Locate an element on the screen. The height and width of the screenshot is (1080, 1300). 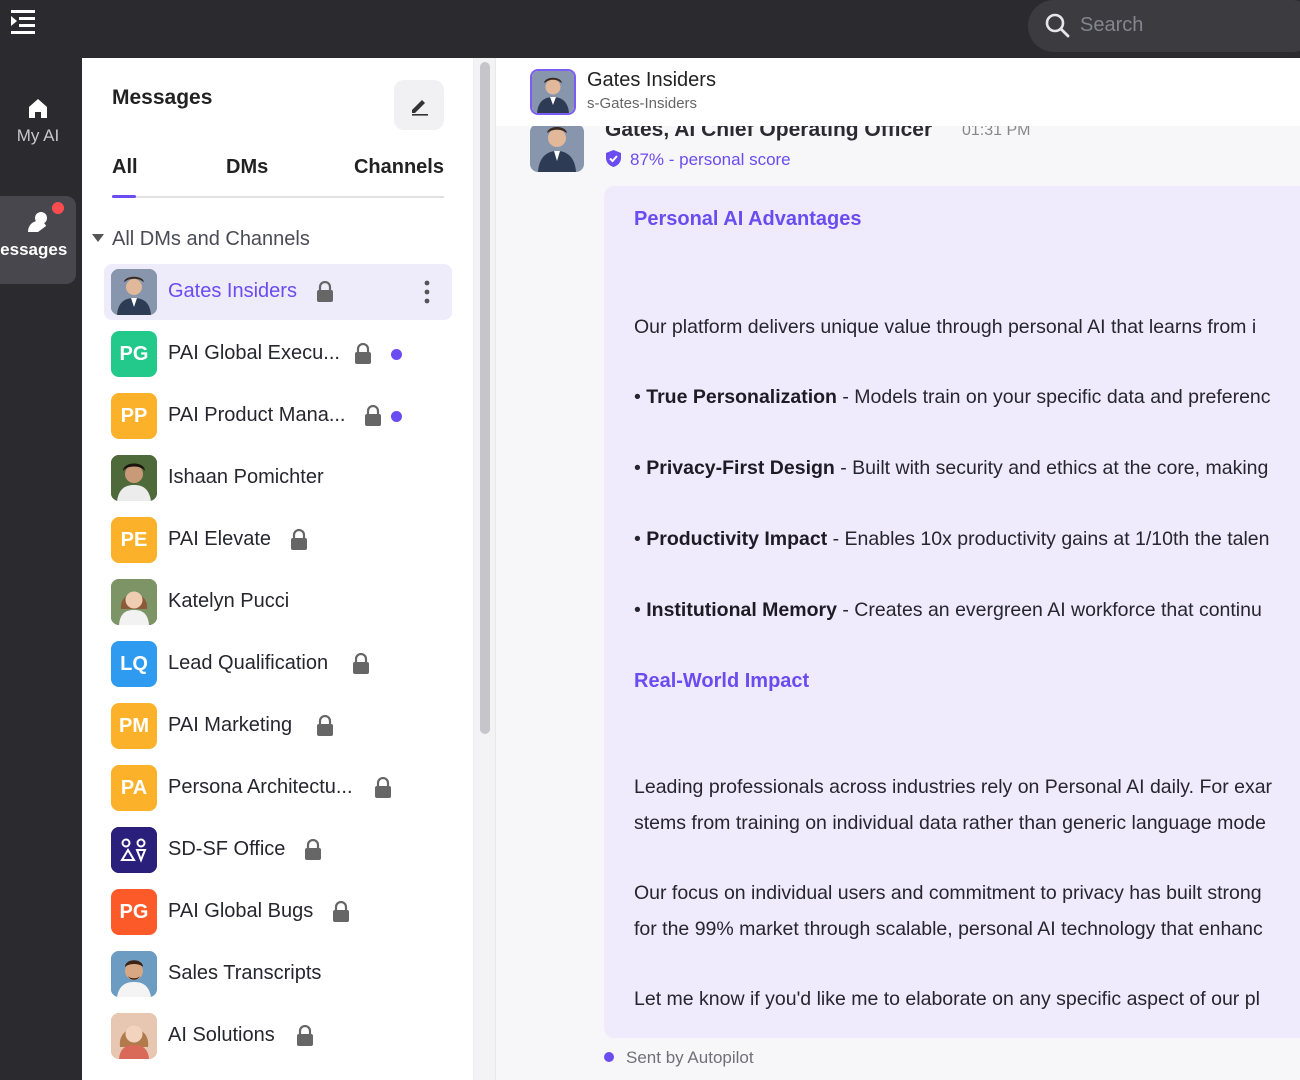
channel-name: Katelyn Pucci is located at coordinates (229, 601).